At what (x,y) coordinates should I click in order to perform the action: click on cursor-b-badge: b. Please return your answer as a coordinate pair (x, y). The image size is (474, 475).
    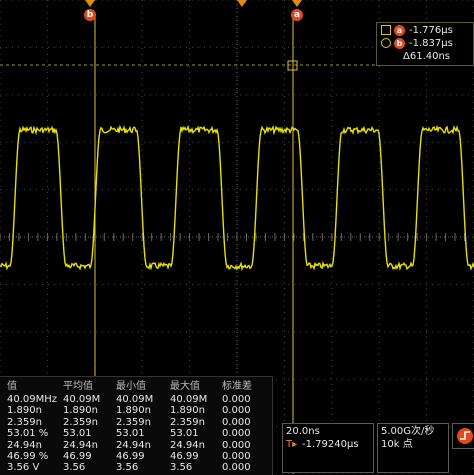
    Looking at the image, I should click on (90, 15).